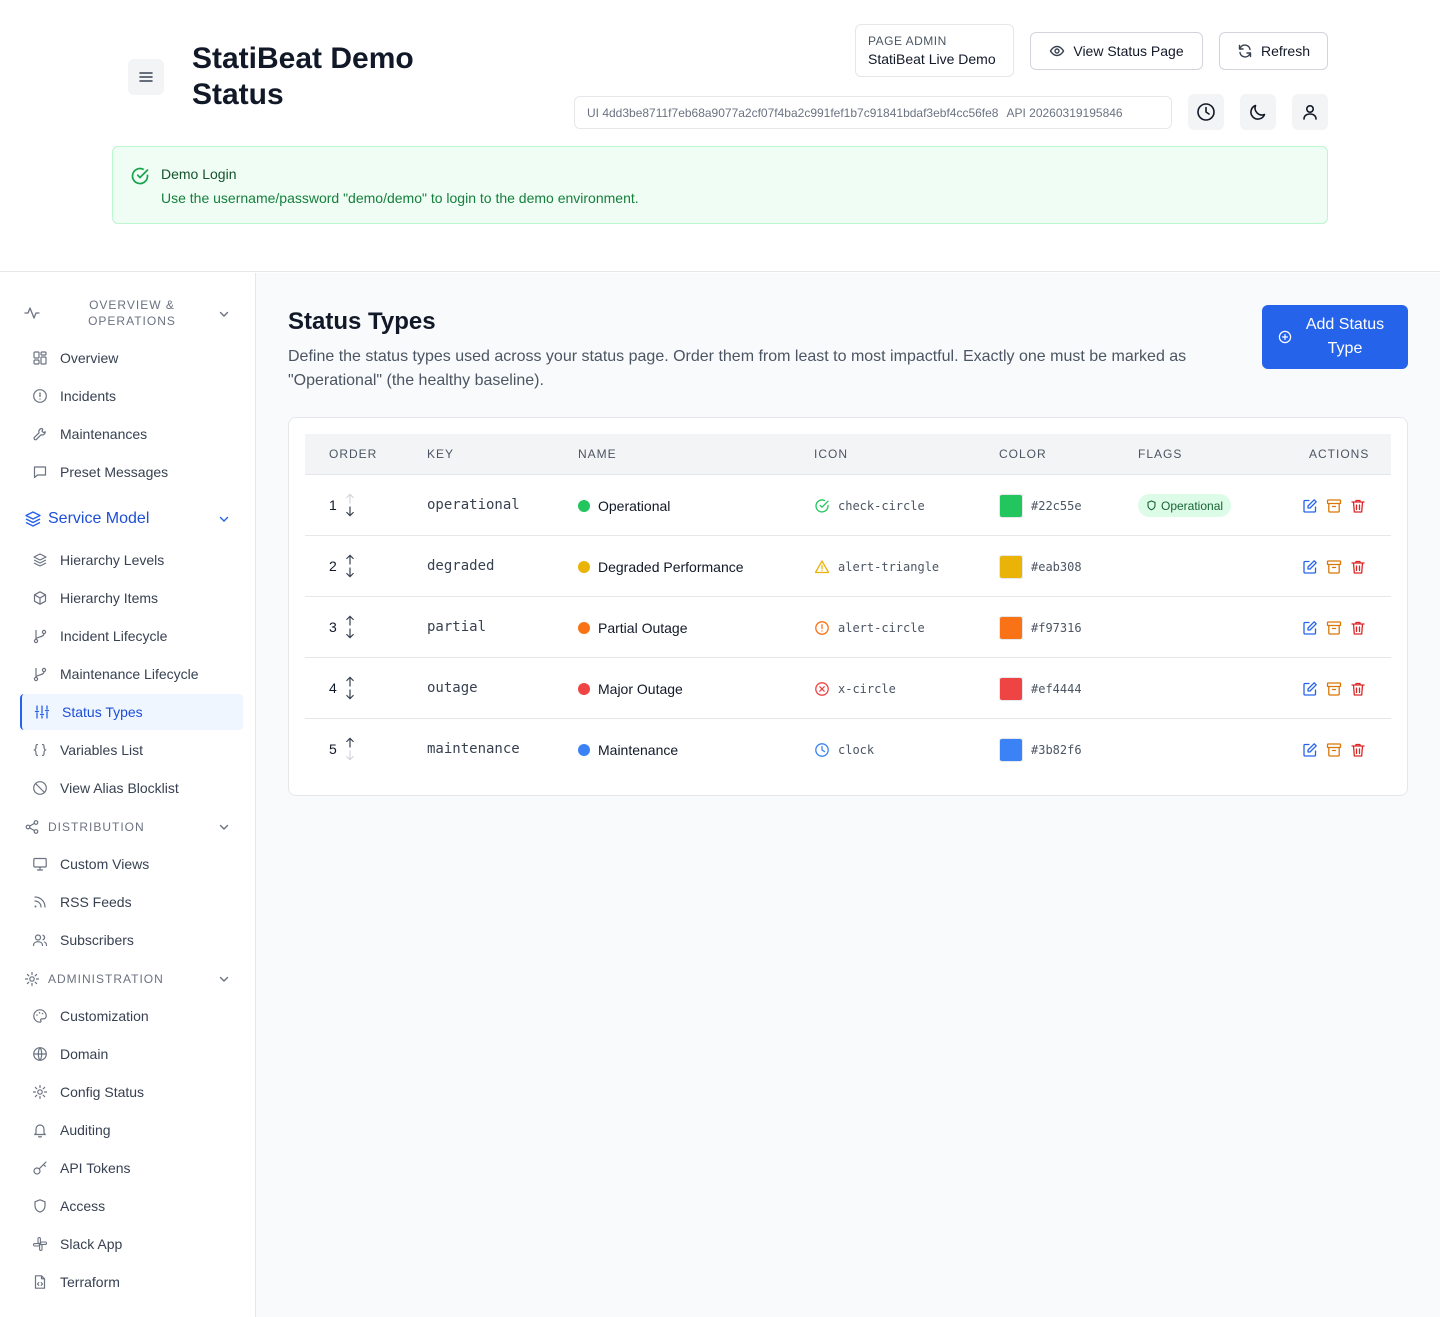  Describe the element at coordinates (584, 688) in the screenshot. I see `status-dot` at that location.